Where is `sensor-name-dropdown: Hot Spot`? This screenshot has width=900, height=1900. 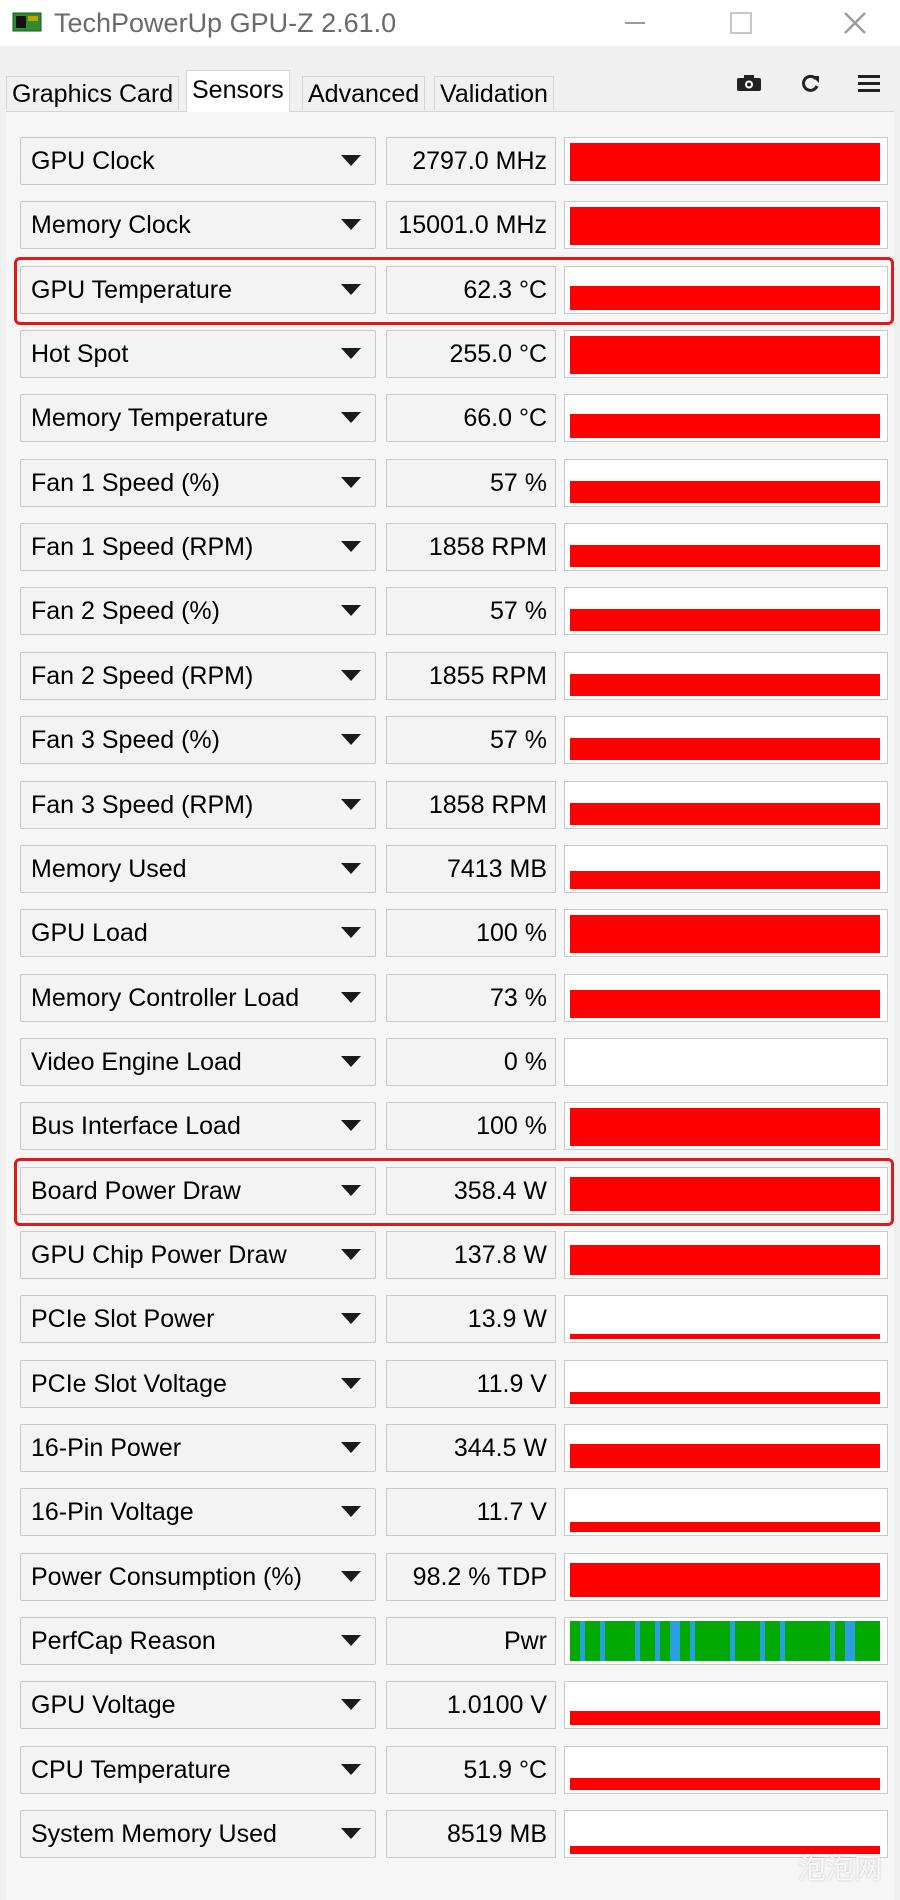 sensor-name-dropdown: Hot Spot is located at coordinates (198, 354).